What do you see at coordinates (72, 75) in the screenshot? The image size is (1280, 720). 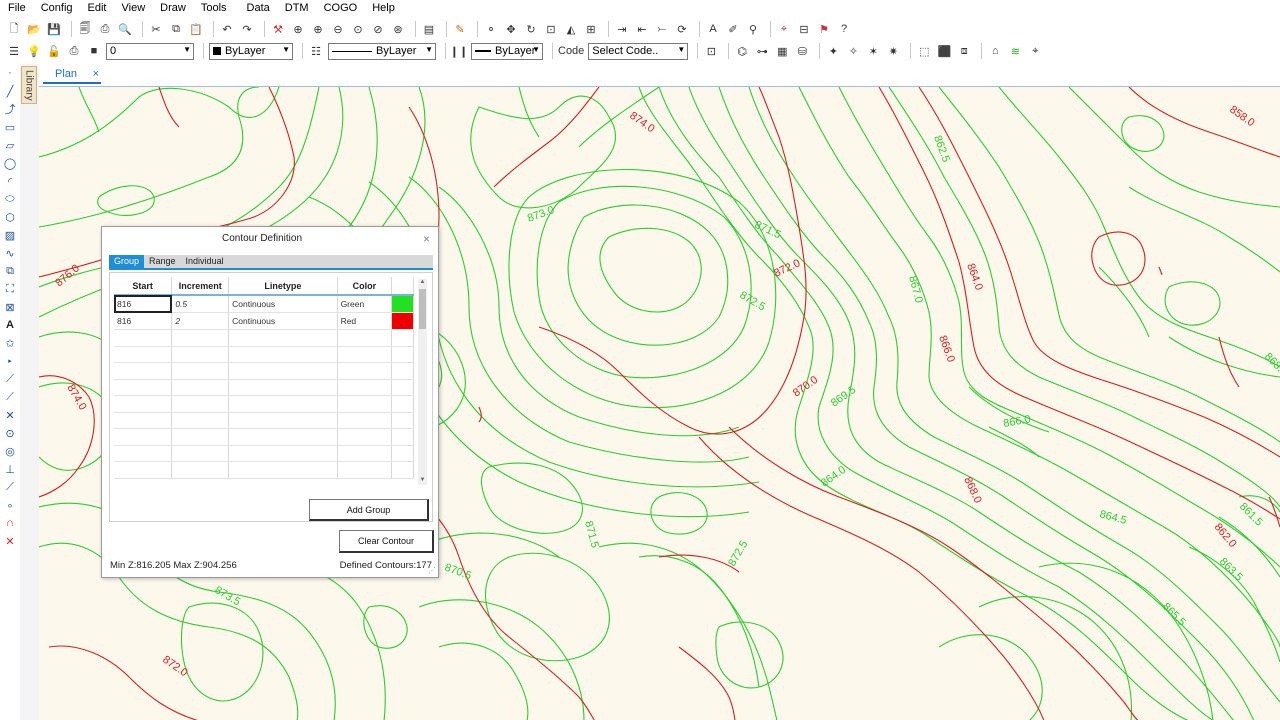 I see `tab-plan: Plan ×` at bounding box center [72, 75].